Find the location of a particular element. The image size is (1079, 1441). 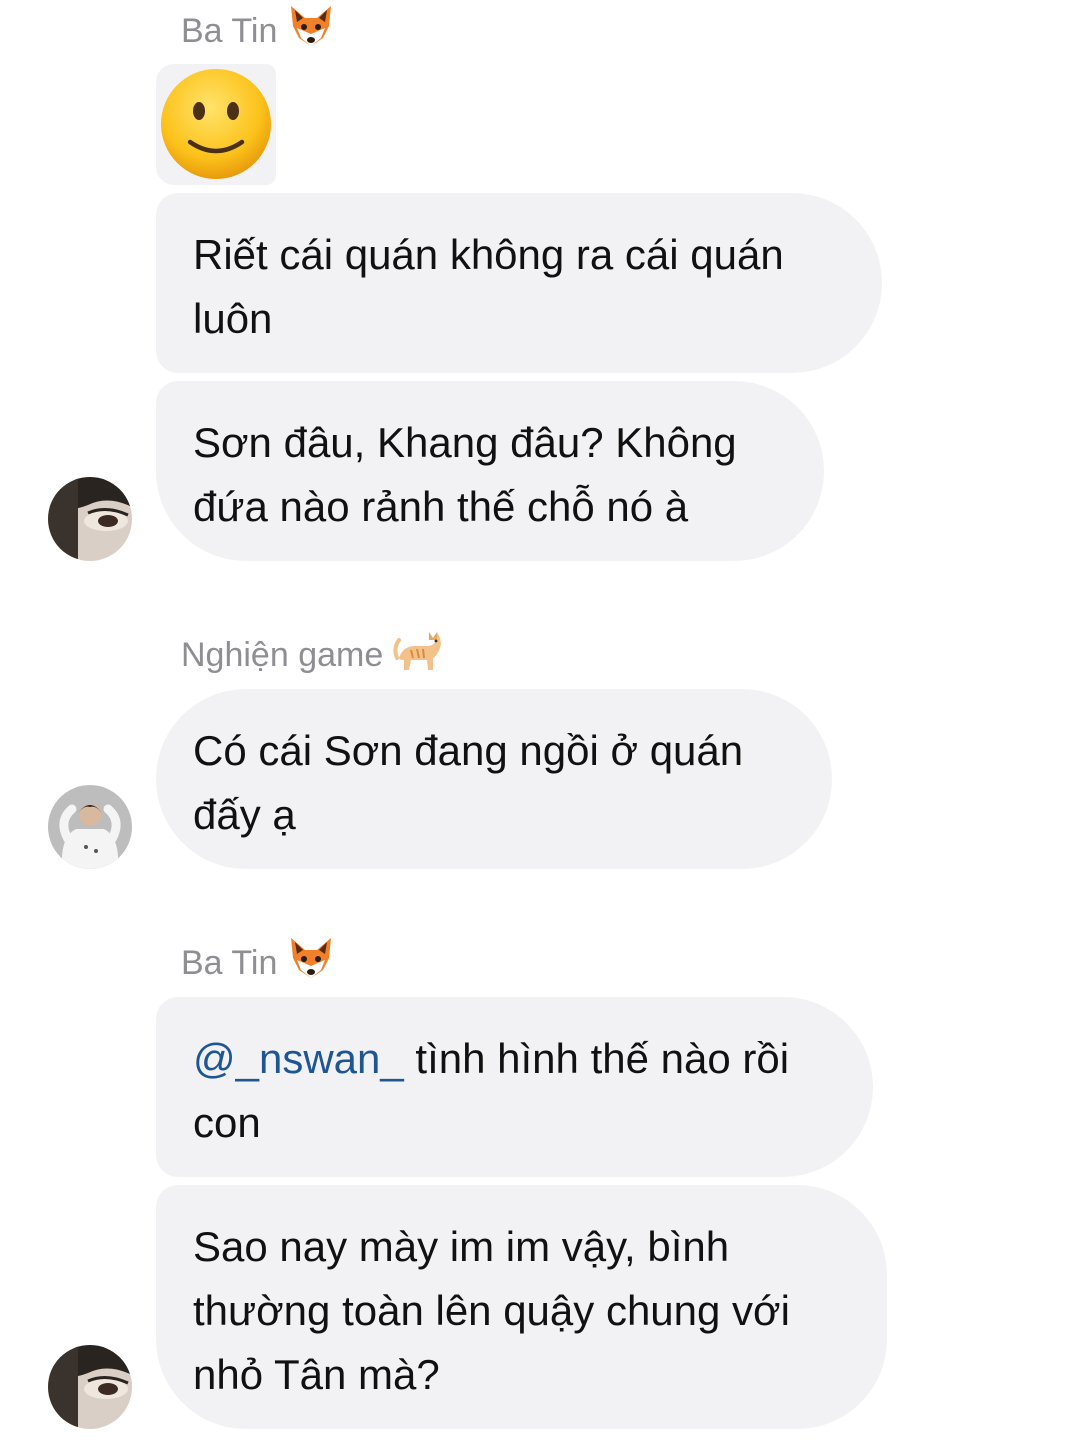

emoji-message is located at coordinates (216, 124).